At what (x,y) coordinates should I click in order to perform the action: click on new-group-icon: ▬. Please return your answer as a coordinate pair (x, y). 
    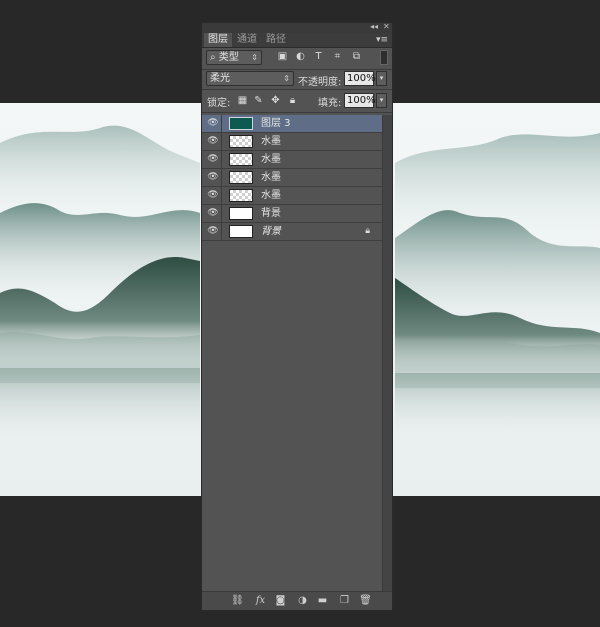
    Looking at the image, I should click on (322, 600).